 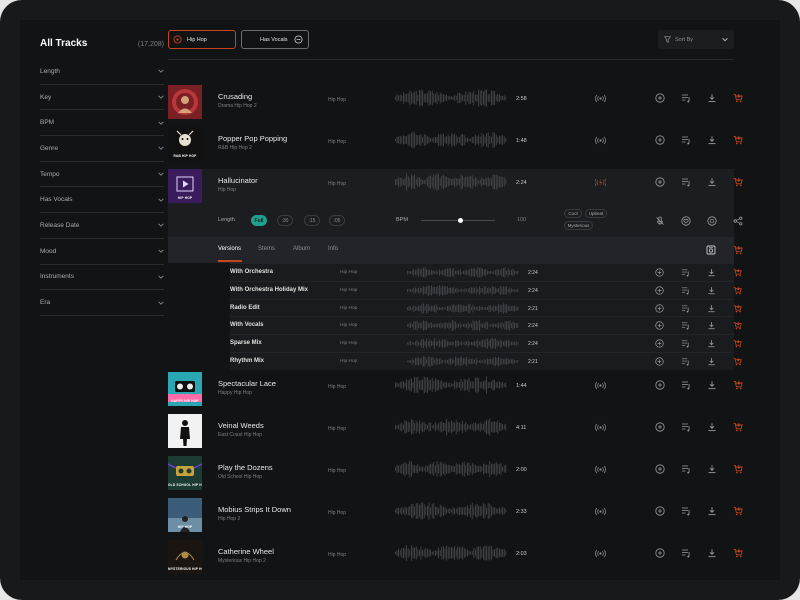 What do you see at coordinates (102, 252) in the screenshot?
I see `filter-mood: Mood` at bounding box center [102, 252].